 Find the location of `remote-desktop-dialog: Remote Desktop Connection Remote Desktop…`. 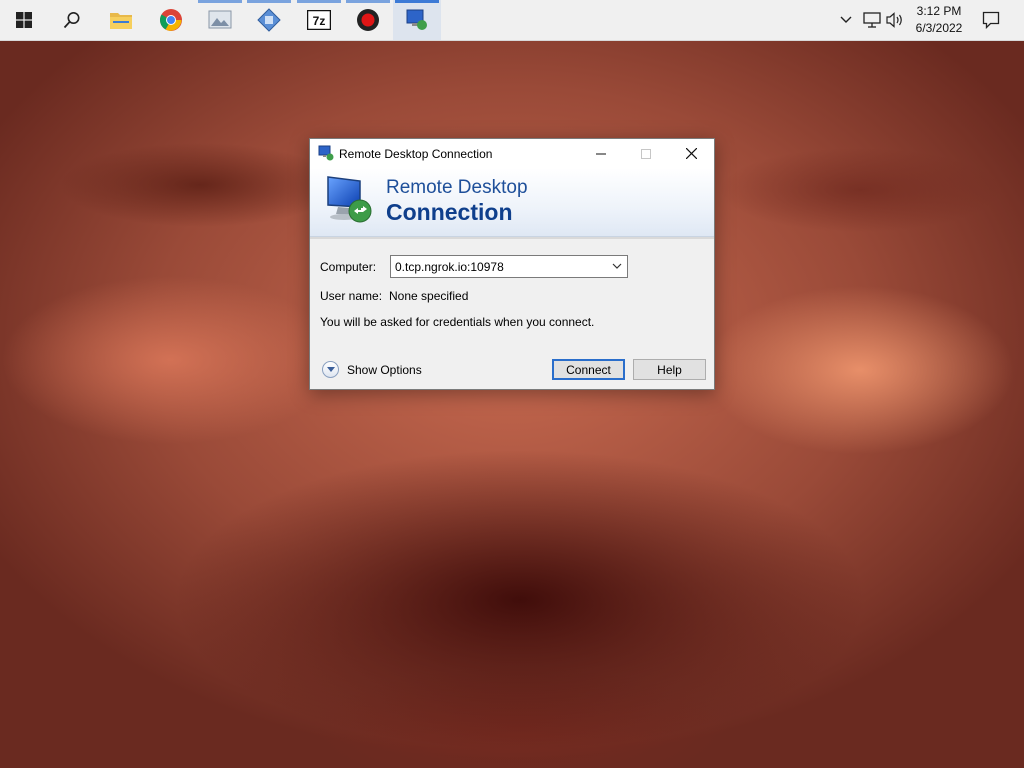

remote-desktop-dialog: Remote Desktop Connection Remote Desktop… is located at coordinates (512, 264).